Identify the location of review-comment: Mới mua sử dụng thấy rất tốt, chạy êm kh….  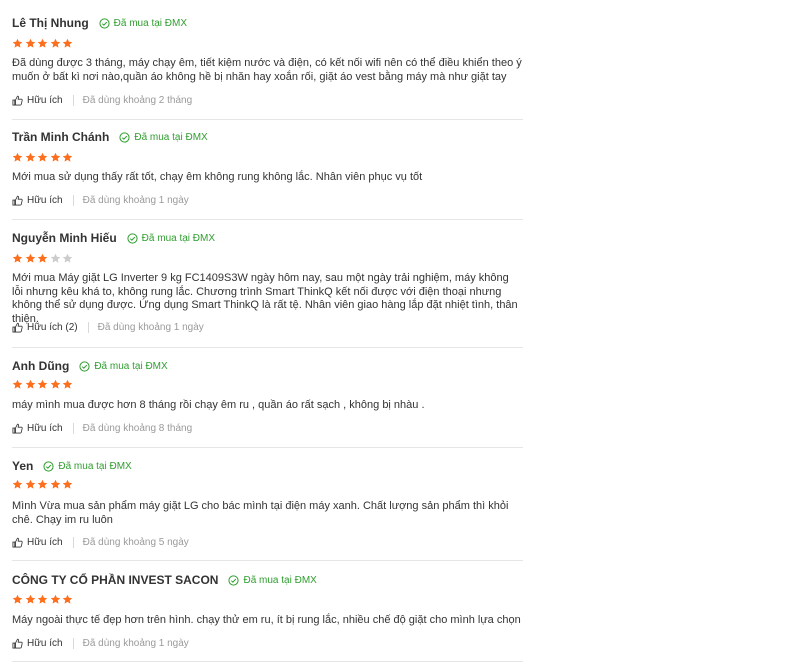
(217, 177).